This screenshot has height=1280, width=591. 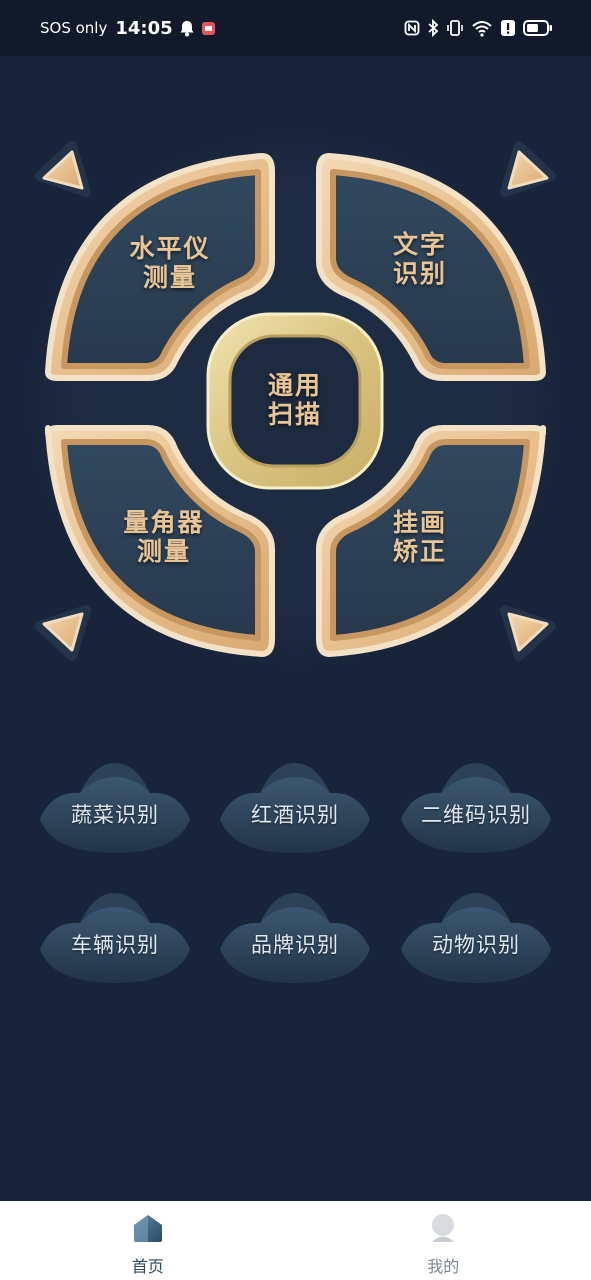 I want to click on nav-mine-label: 我的, so click(x=443, y=1266).